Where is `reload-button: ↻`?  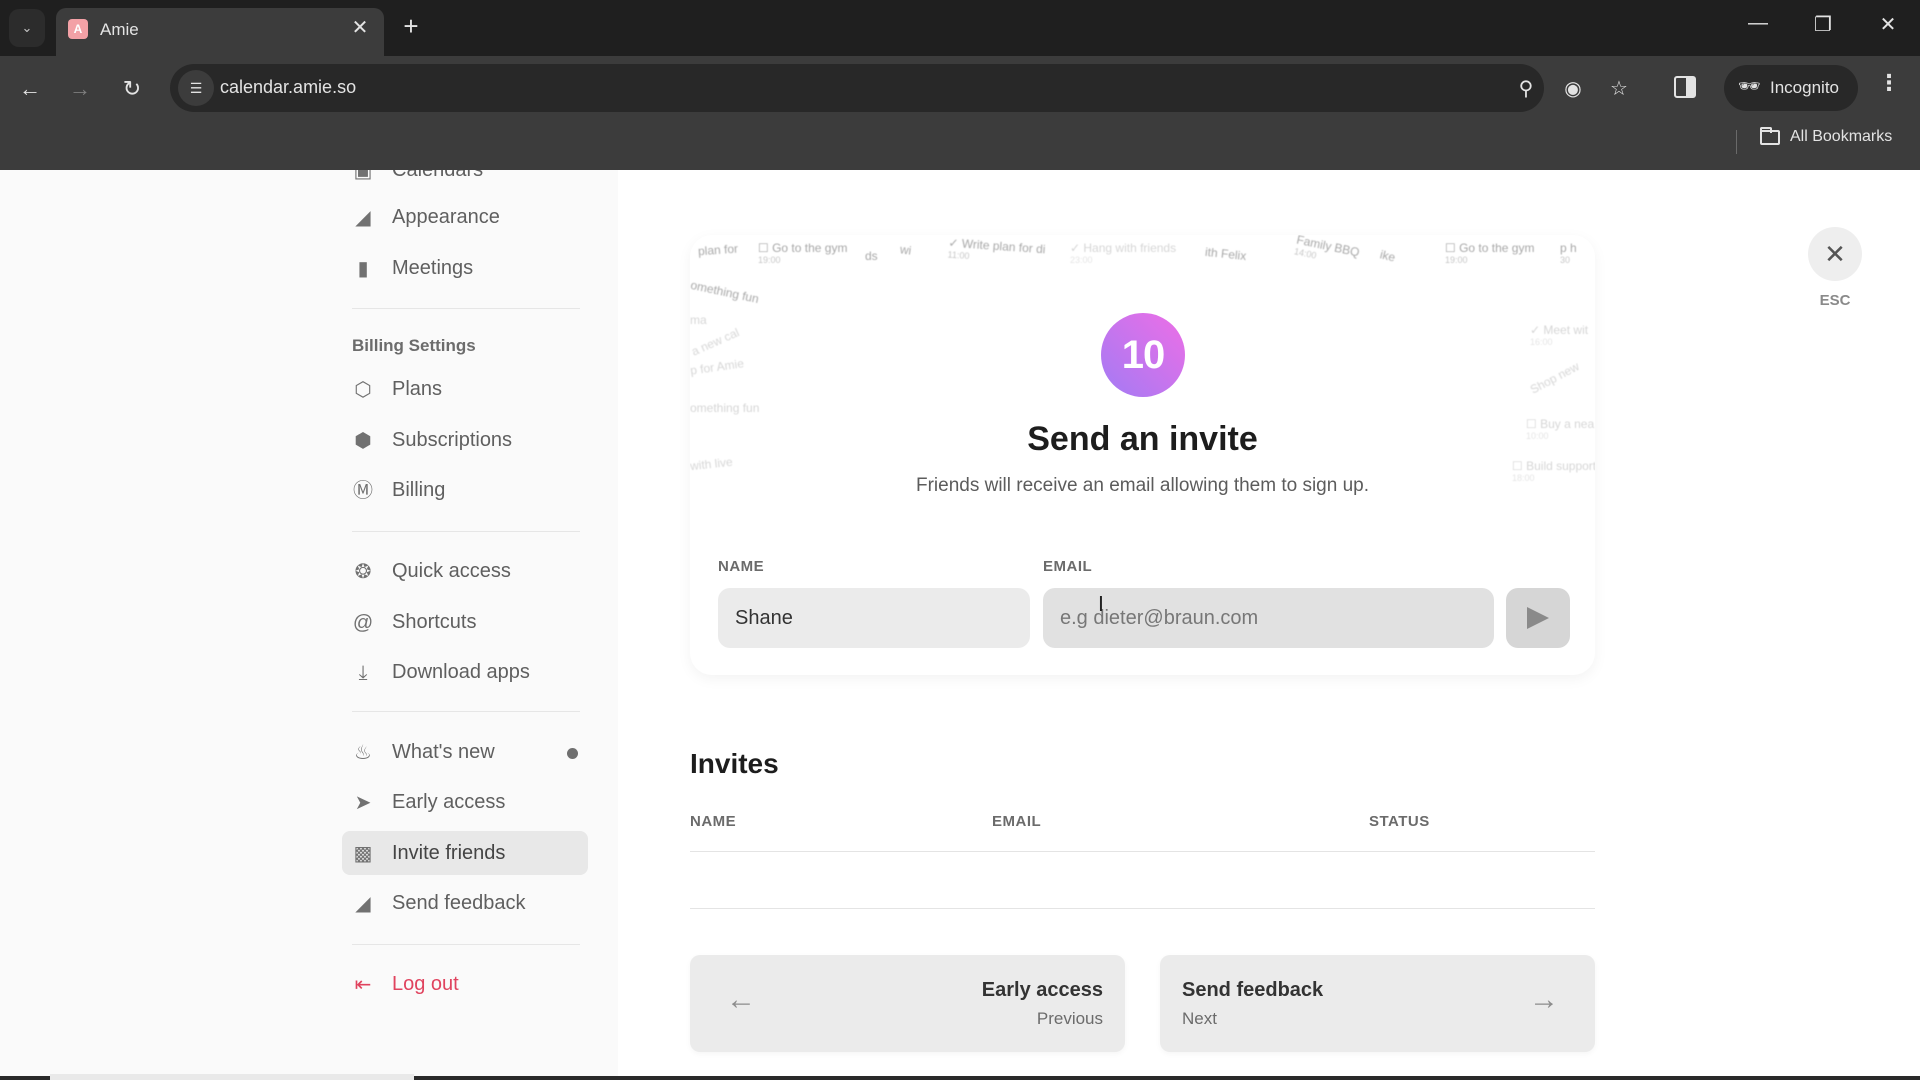 reload-button: ↻ is located at coordinates (132, 89).